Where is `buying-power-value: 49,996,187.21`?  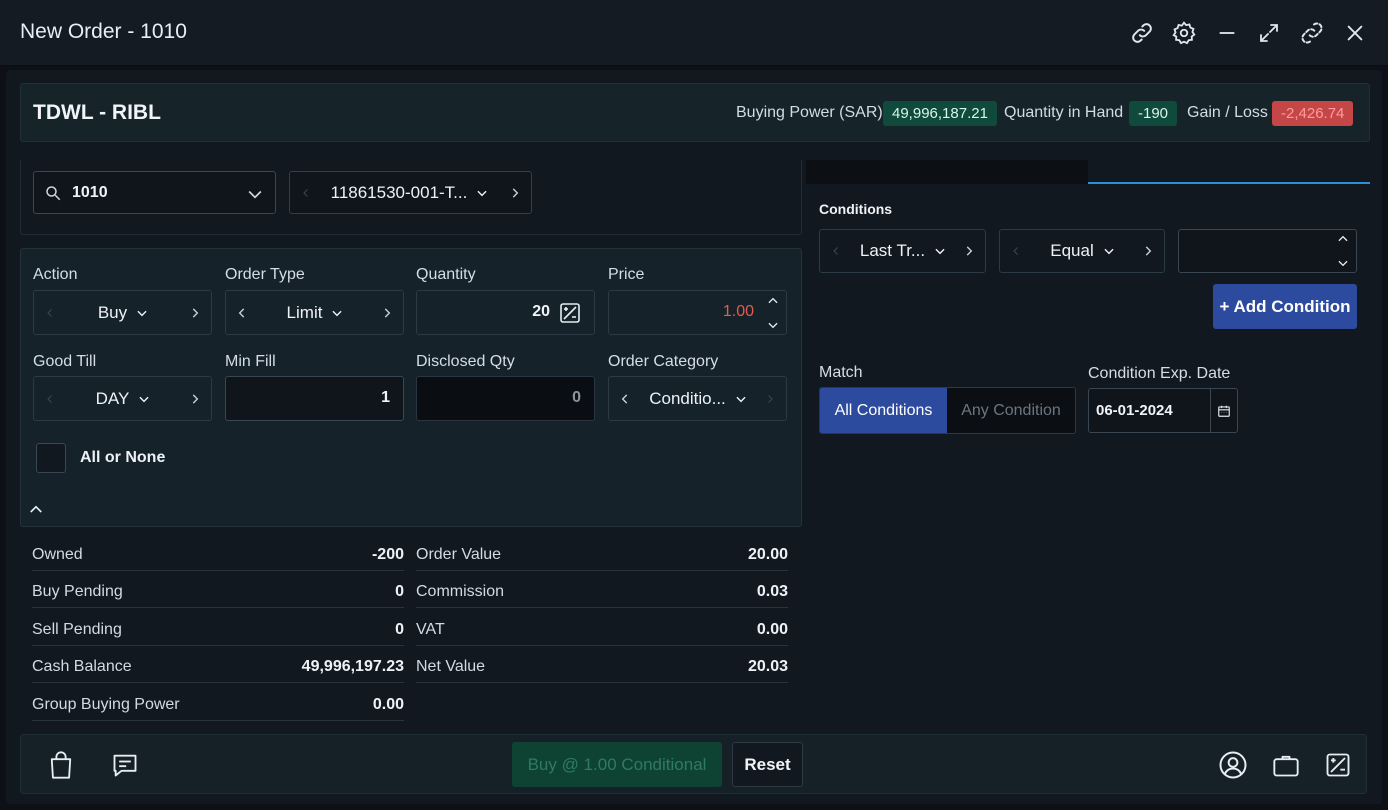 buying-power-value: 49,996,187.21 is located at coordinates (940, 113).